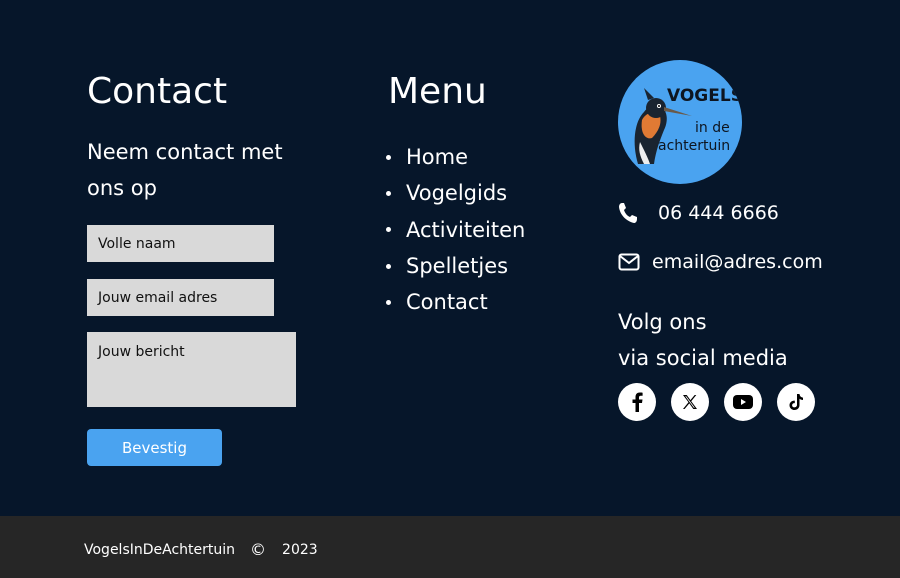  I want to click on tiktok-button, so click(796, 402).